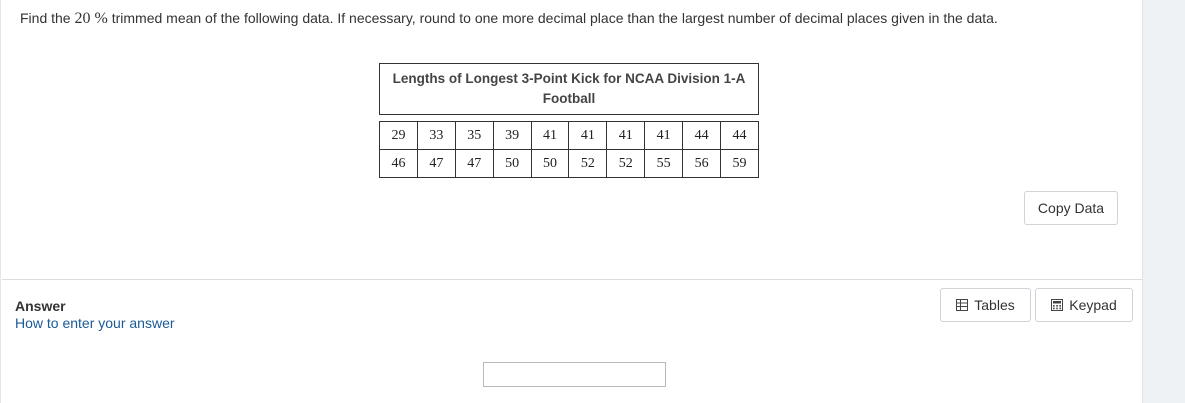  What do you see at coordinates (664, 163) in the screenshot?
I see `table-cell: 55` at bounding box center [664, 163].